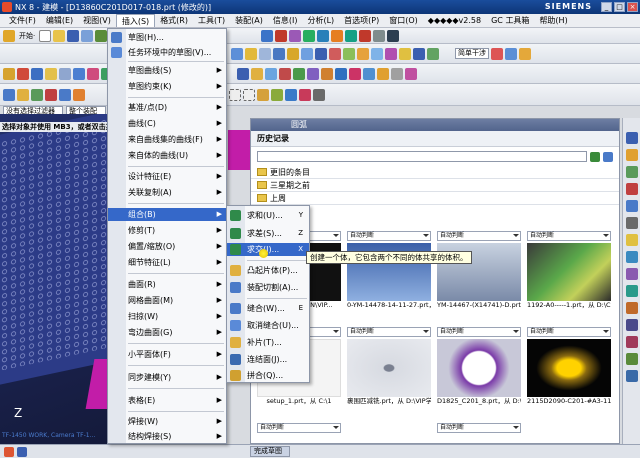 Image resolution: width=640 pixels, height=458 pixels. Describe the element at coordinates (167, 176) in the screenshot. I see `insert-design-feature-item: 设计特征(E) ▶` at that location.